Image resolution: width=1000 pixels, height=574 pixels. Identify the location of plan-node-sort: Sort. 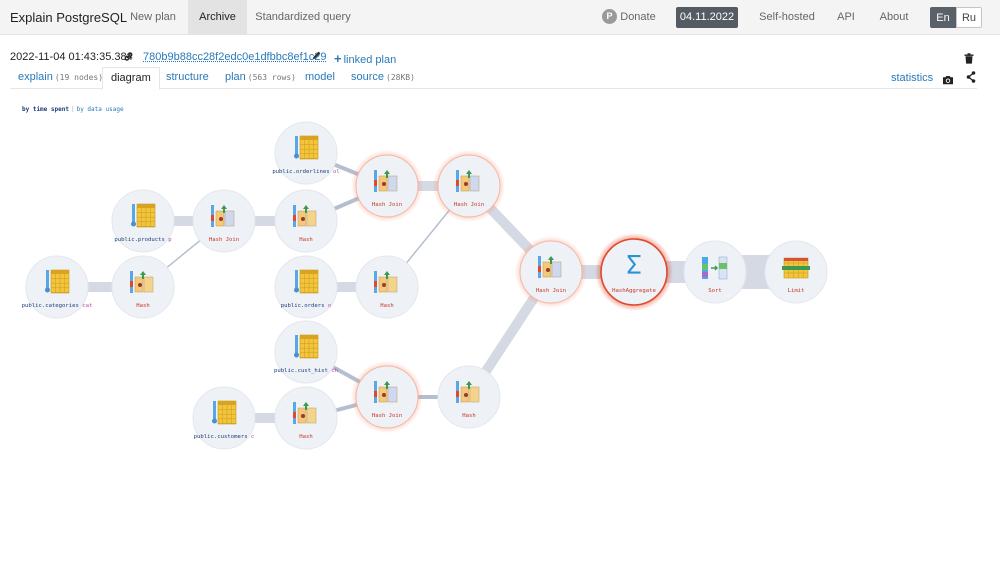
(715, 272).